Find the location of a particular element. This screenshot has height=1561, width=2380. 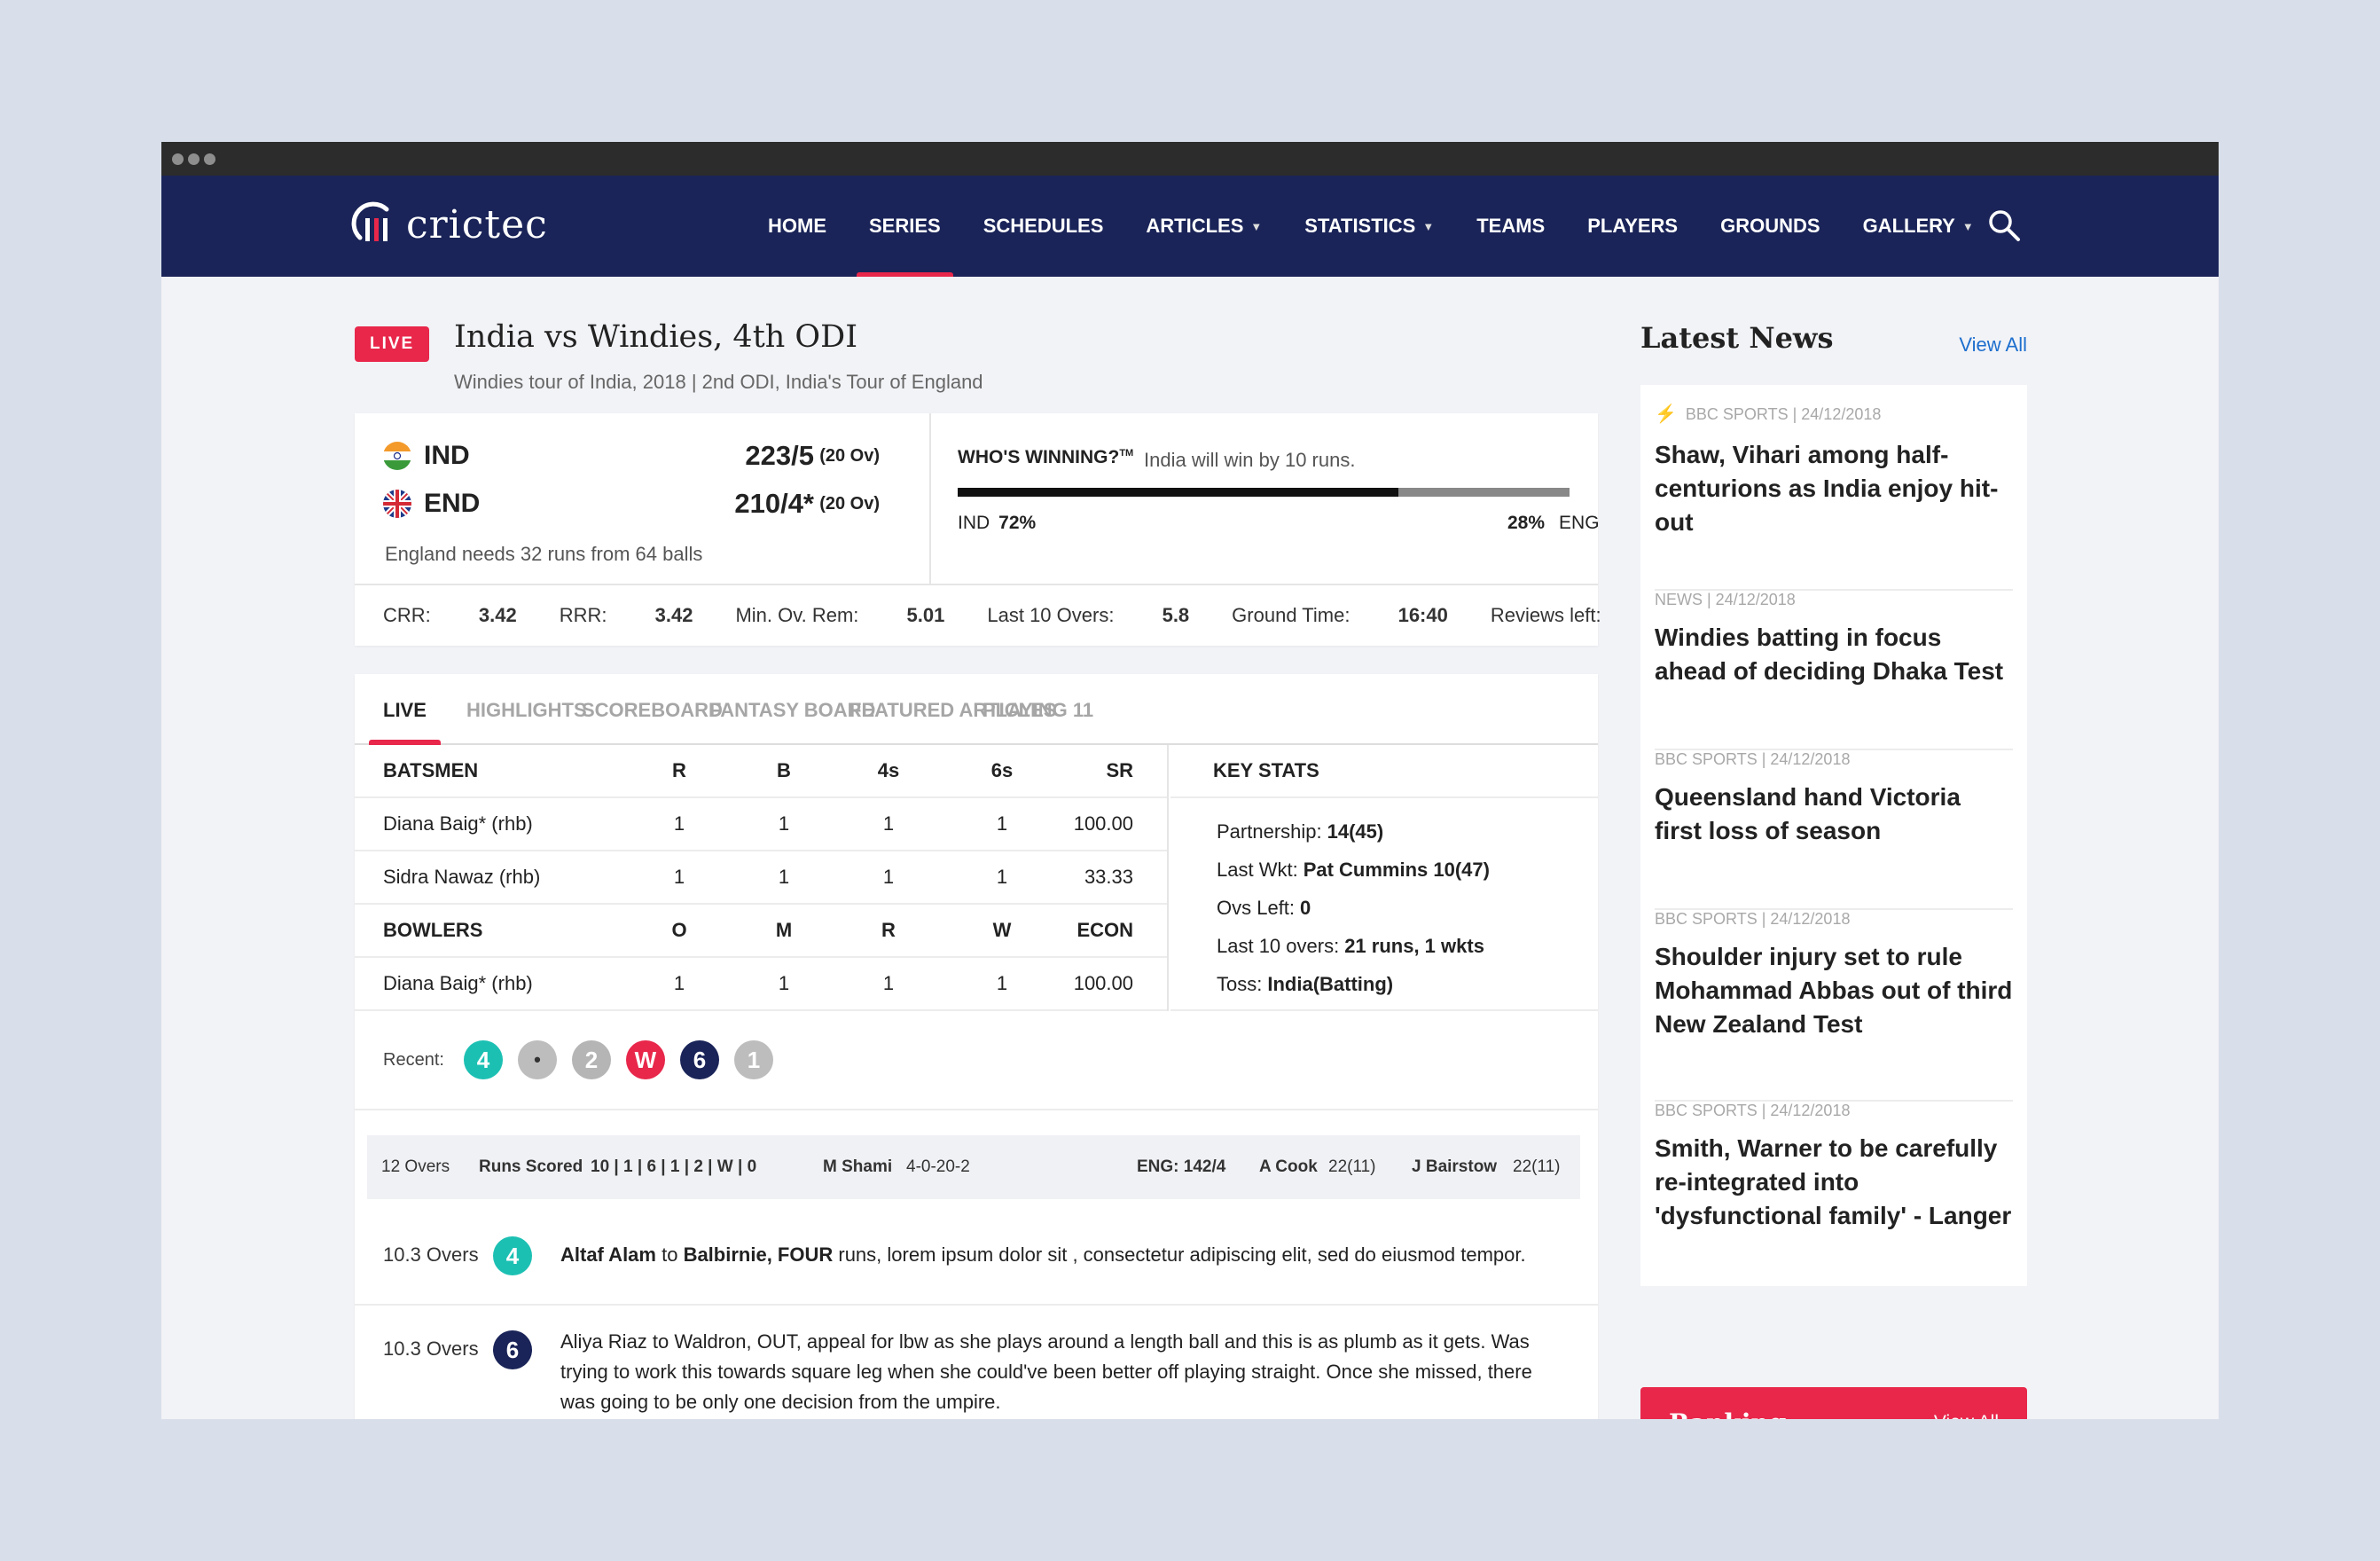

recent-balls: Recent: 4 • 2 W 6 1 is located at coordinates (976, 1060).